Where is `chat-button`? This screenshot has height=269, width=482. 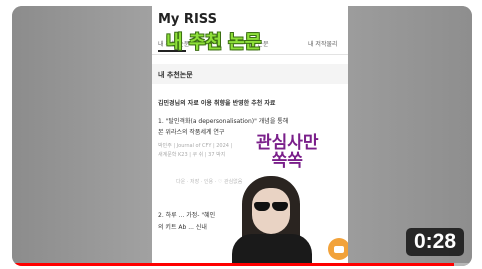 chat-button is located at coordinates (338, 249).